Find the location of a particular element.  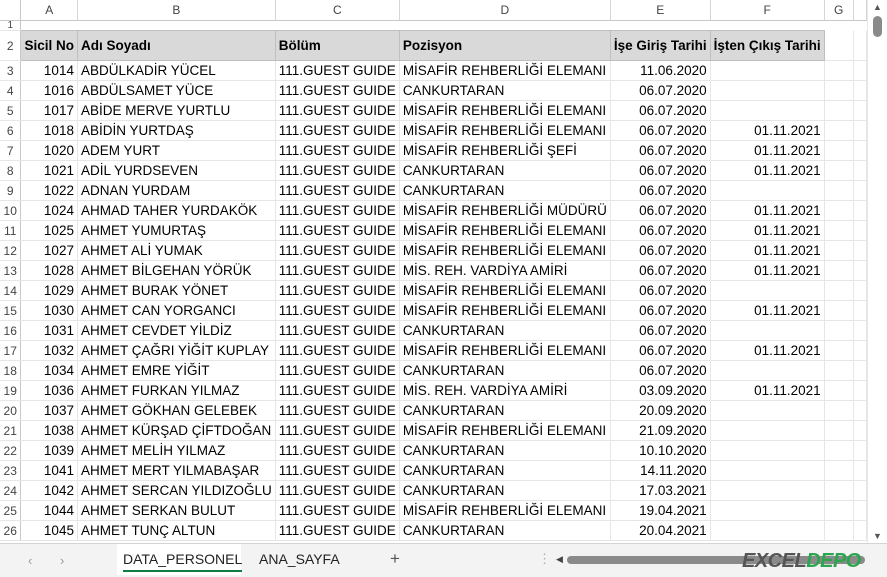

row-number: 11 is located at coordinates (11, 230).